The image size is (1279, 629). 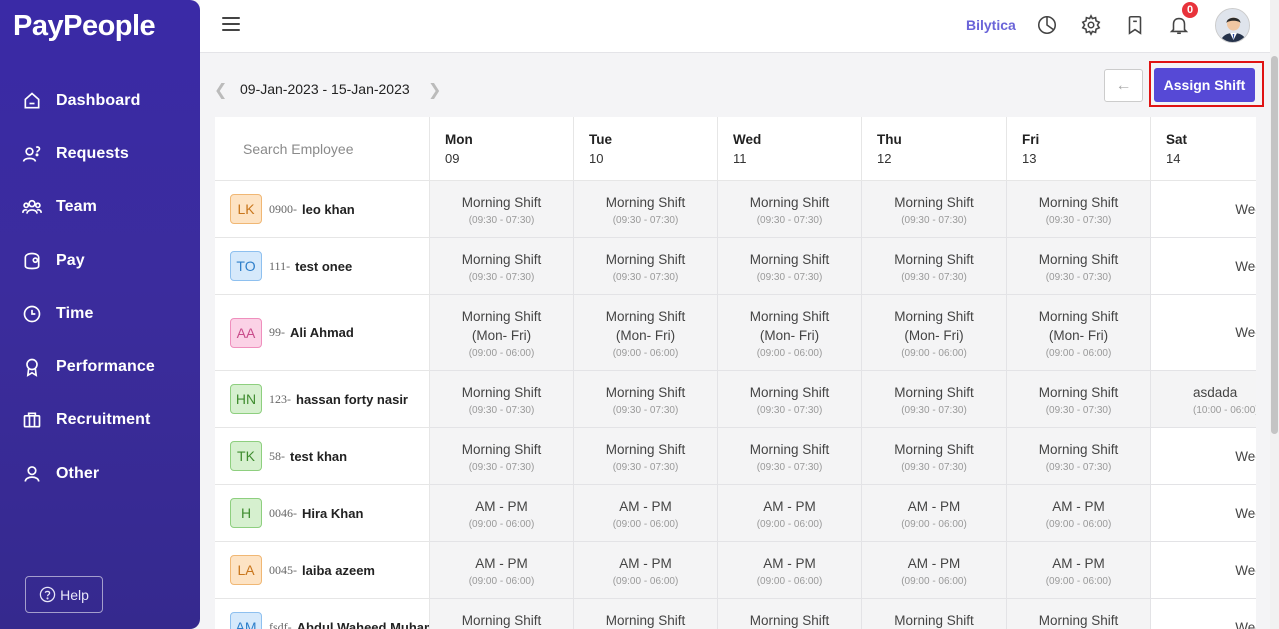 I want to click on employee-cell: LA 0045- laiba azeem, so click(x=322, y=570).